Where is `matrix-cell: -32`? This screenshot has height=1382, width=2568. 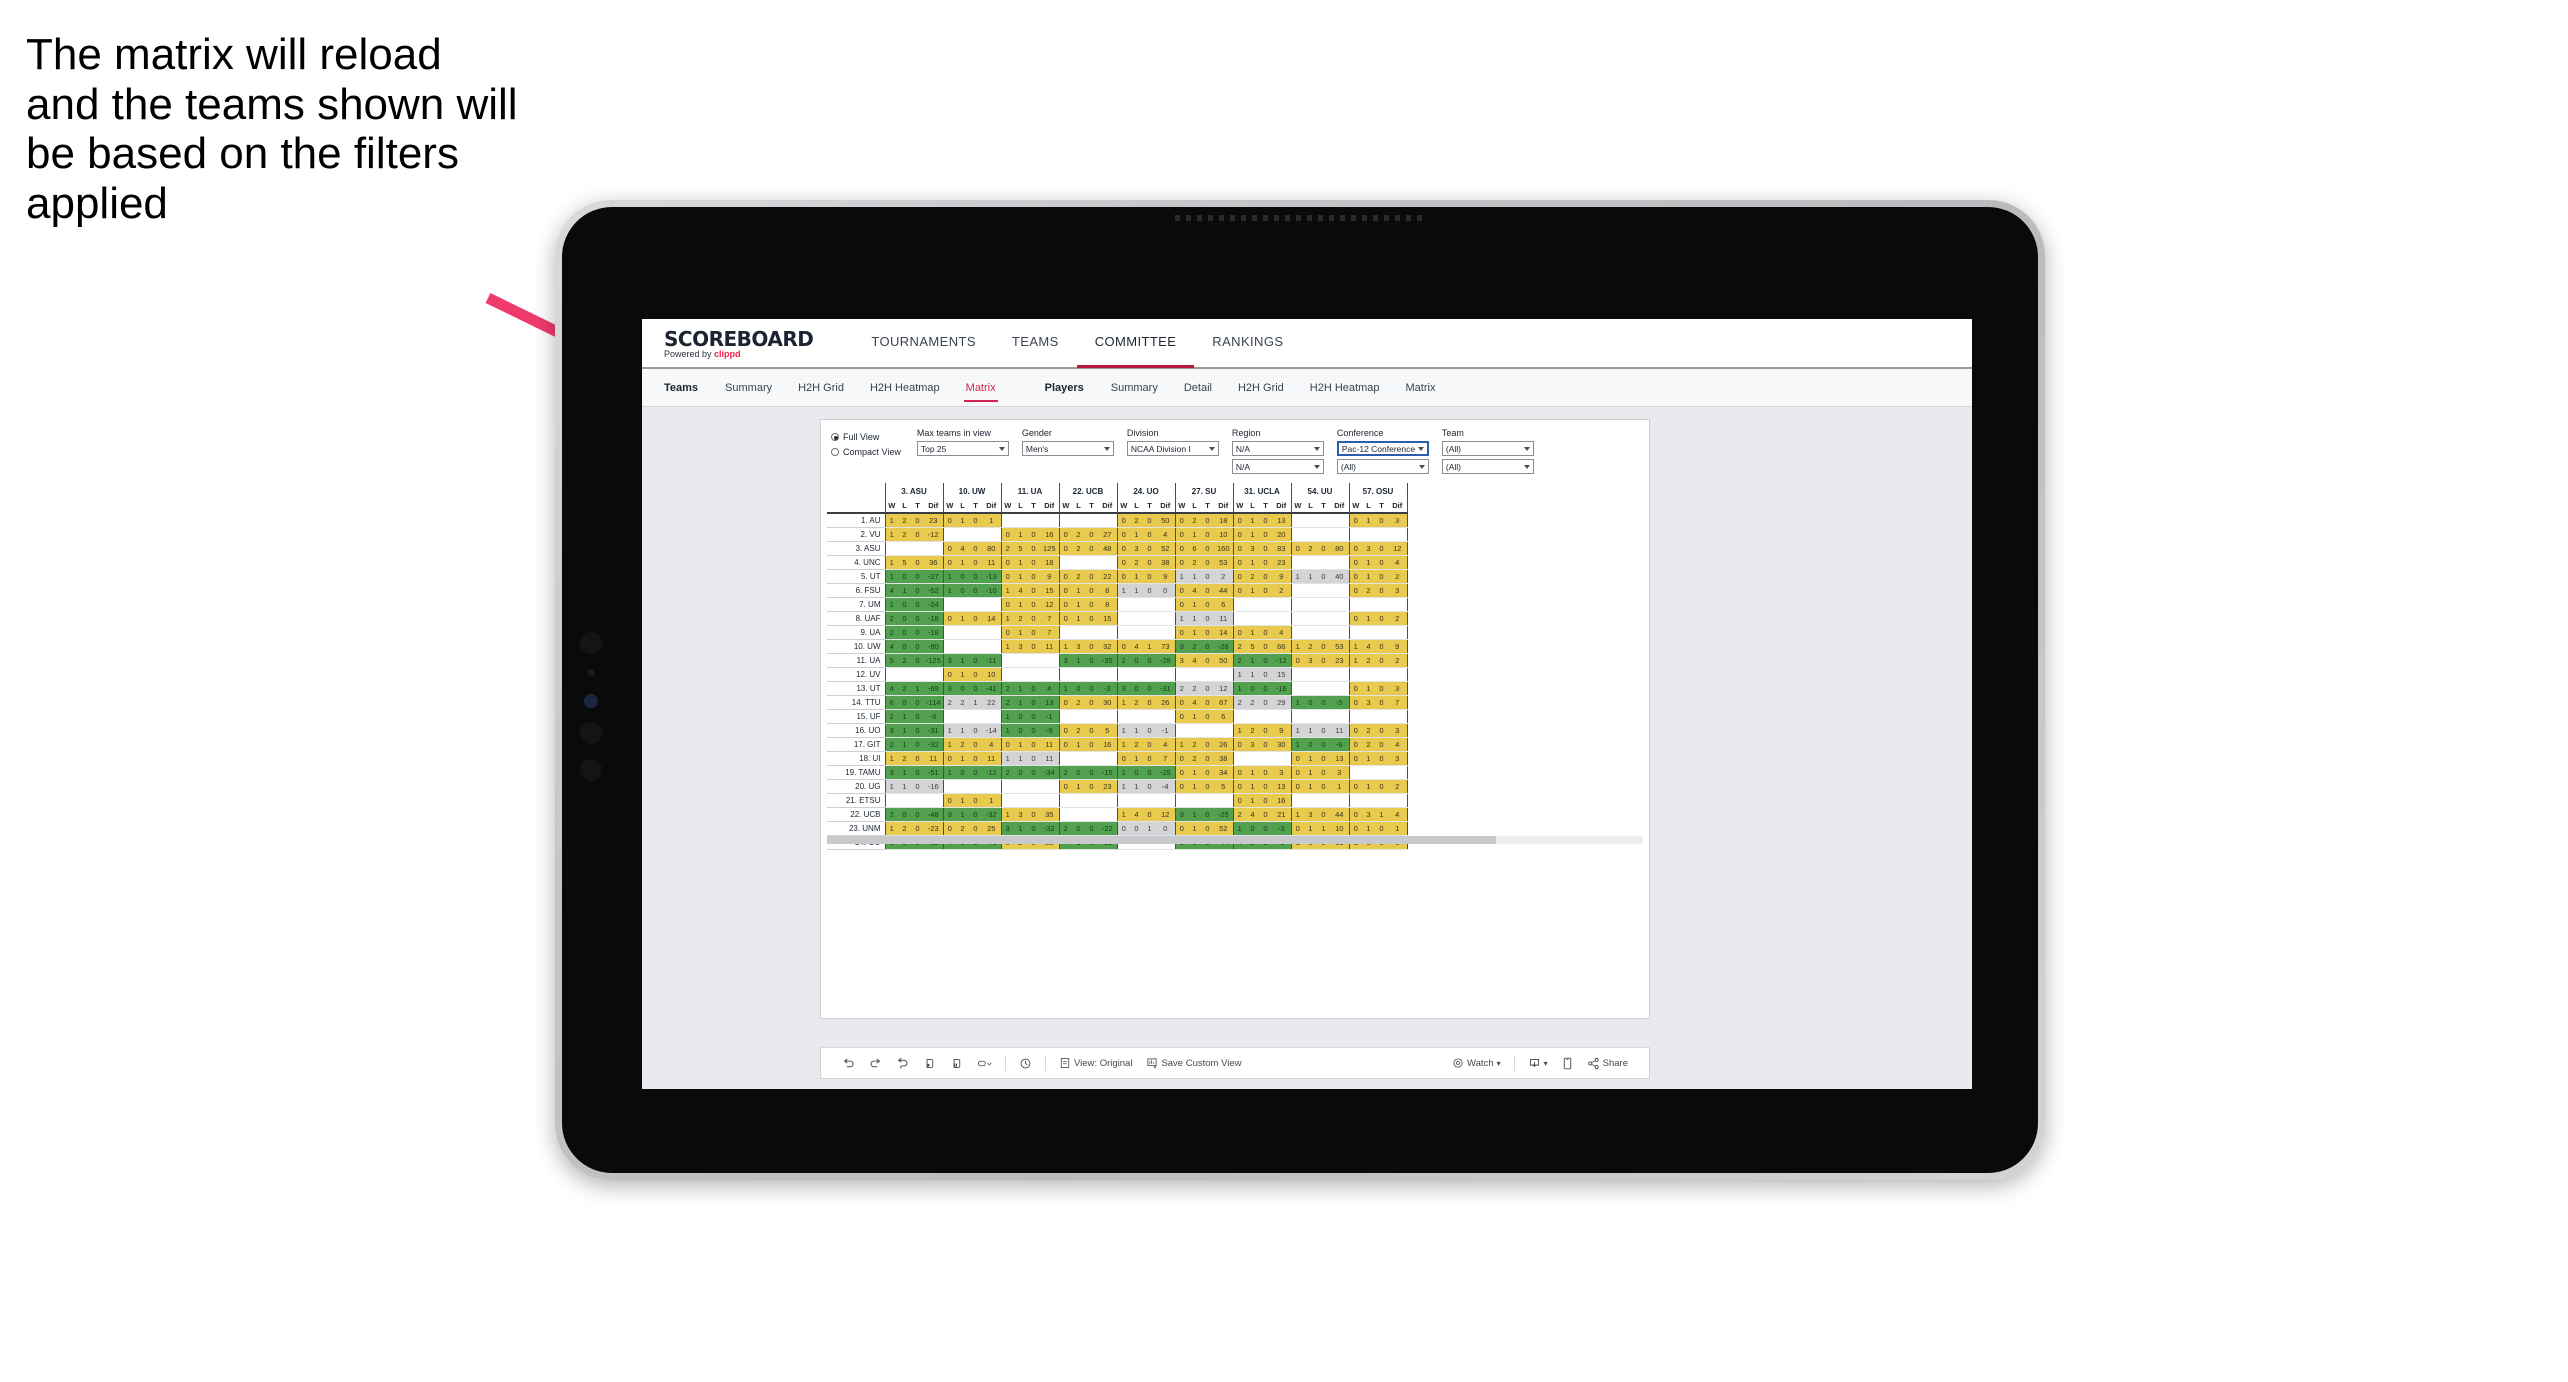 matrix-cell: -32 is located at coordinates (934, 744).